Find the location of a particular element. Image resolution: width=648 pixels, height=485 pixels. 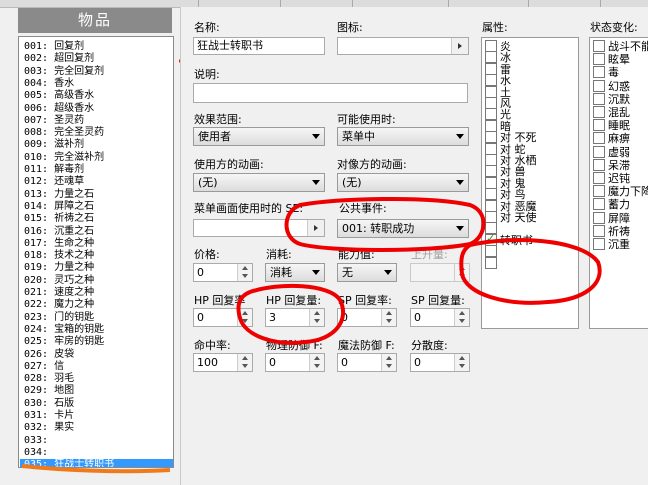

annotation-underline is located at coordinates (96, 469).